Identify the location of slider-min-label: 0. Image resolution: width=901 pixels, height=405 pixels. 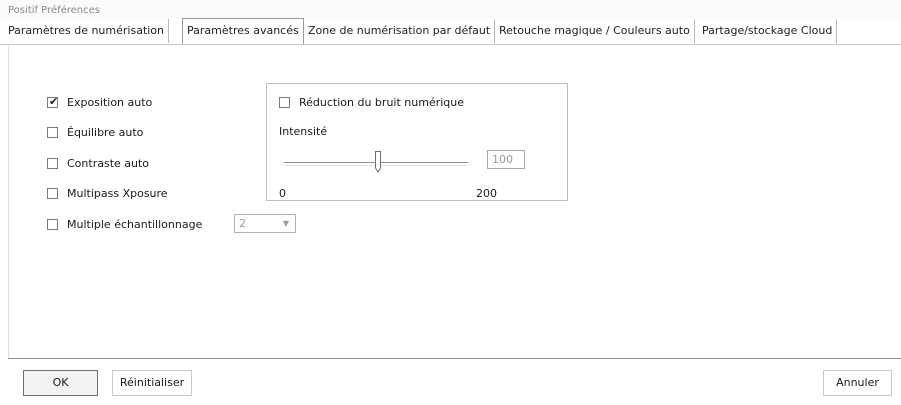
(282, 193).